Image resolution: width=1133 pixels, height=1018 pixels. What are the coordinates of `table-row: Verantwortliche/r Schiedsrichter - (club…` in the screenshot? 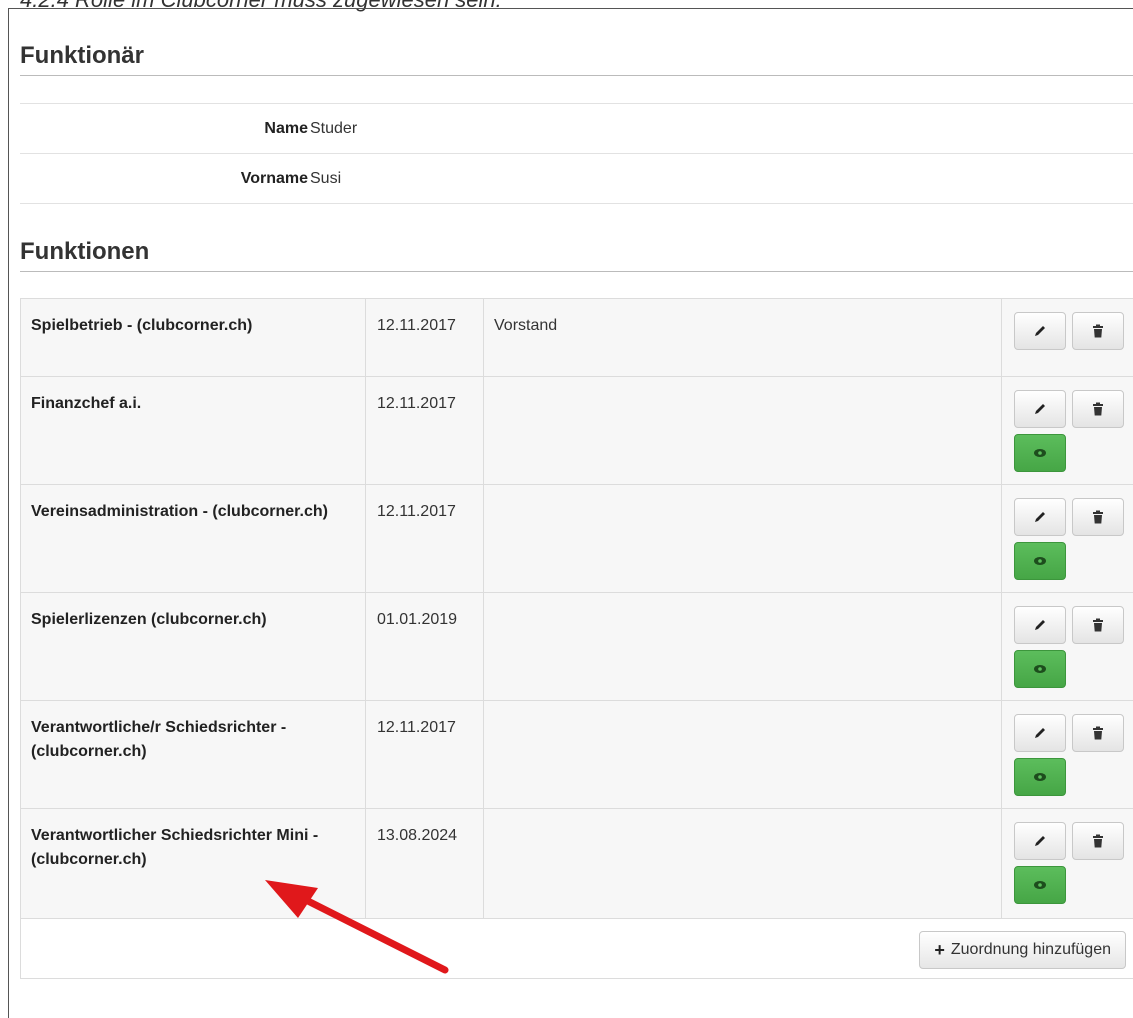 It's located at (577, 755).